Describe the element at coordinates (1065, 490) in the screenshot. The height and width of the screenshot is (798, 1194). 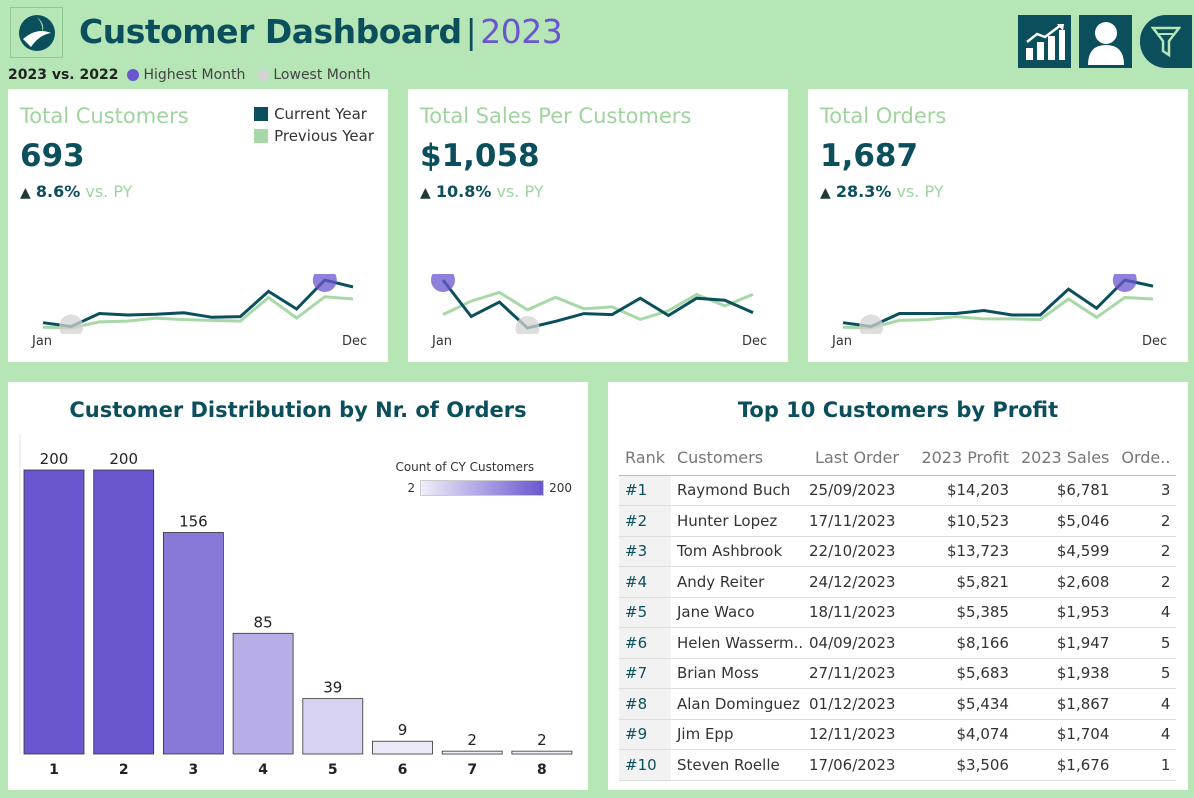
I see `sales-cell: $6,781` at that location.